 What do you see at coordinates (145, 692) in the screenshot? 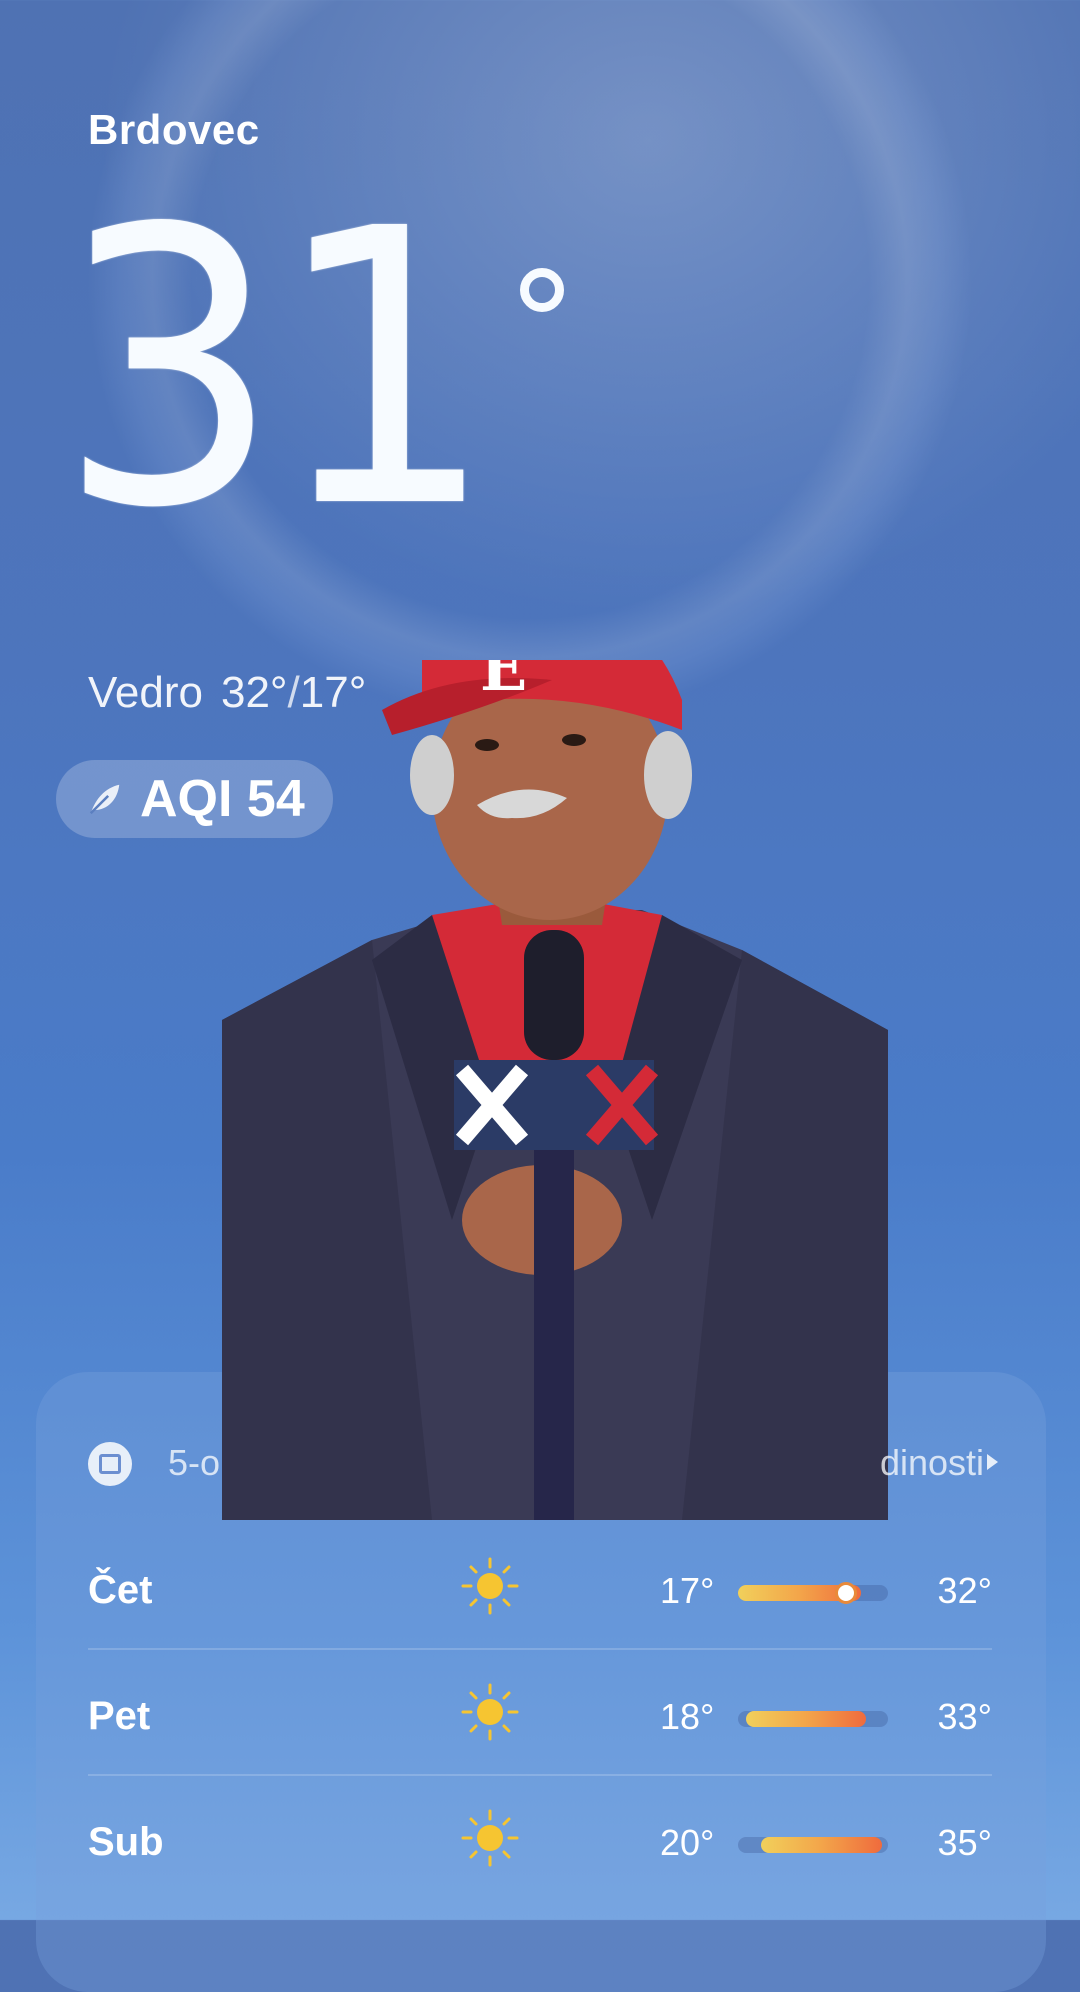
I see `condition-text: Vedro` at bounding box center [145, 692].